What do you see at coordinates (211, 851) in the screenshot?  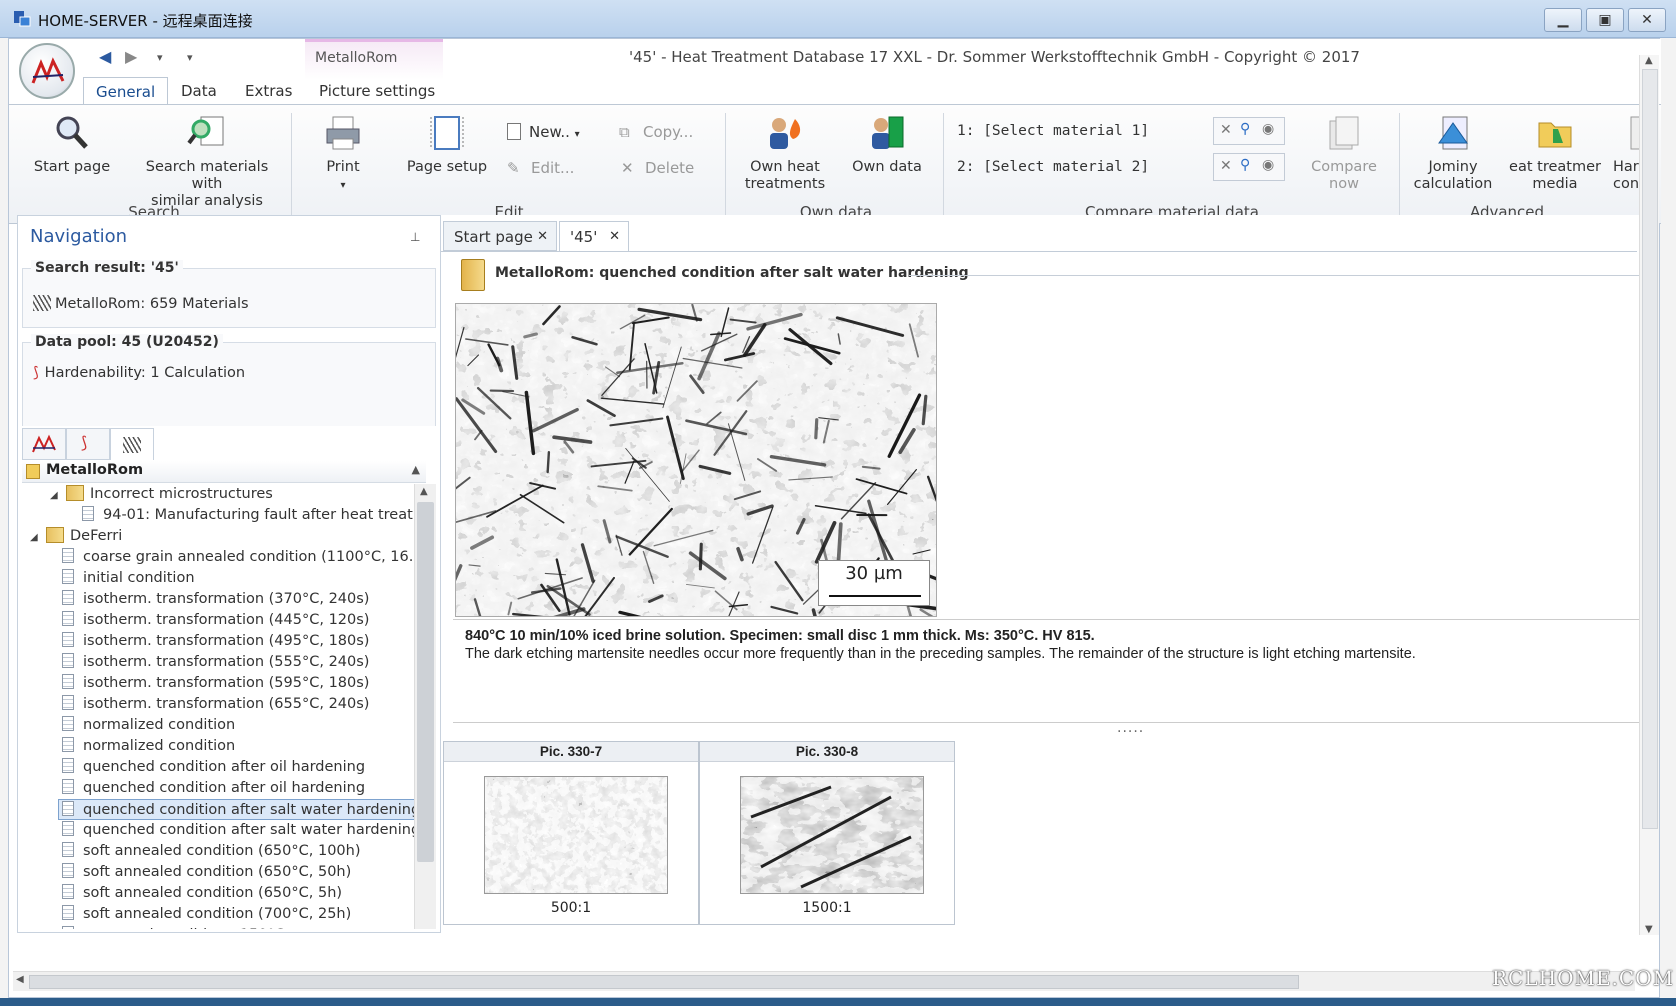 I see `tree-item: soft annealed condition (650°C, 100h)` at bounding box center [211, 851].